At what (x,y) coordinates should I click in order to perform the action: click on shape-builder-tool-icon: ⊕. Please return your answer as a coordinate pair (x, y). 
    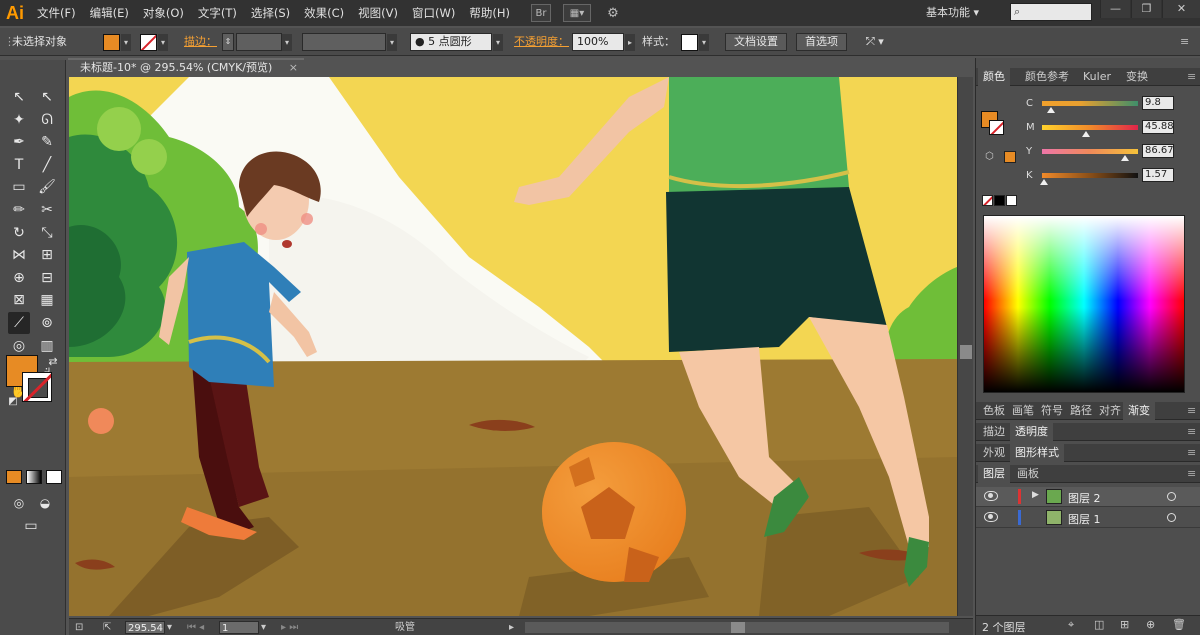
    Looking at the image, I should click on (19, 278).